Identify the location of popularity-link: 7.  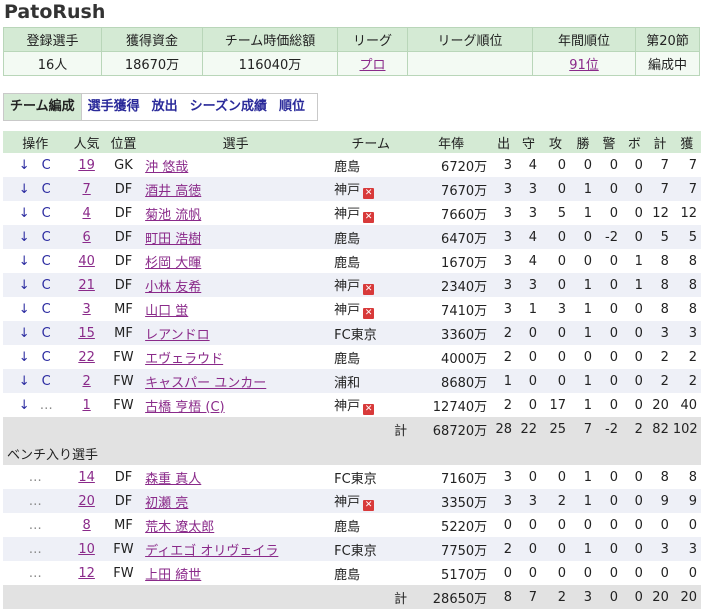
(86, 189).